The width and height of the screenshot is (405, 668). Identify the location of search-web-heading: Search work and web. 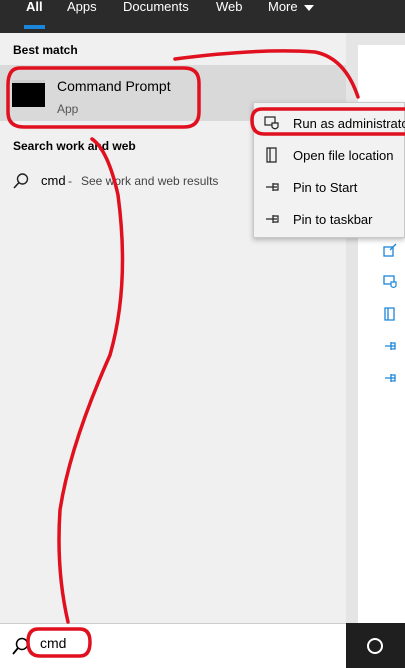
(74, 146).